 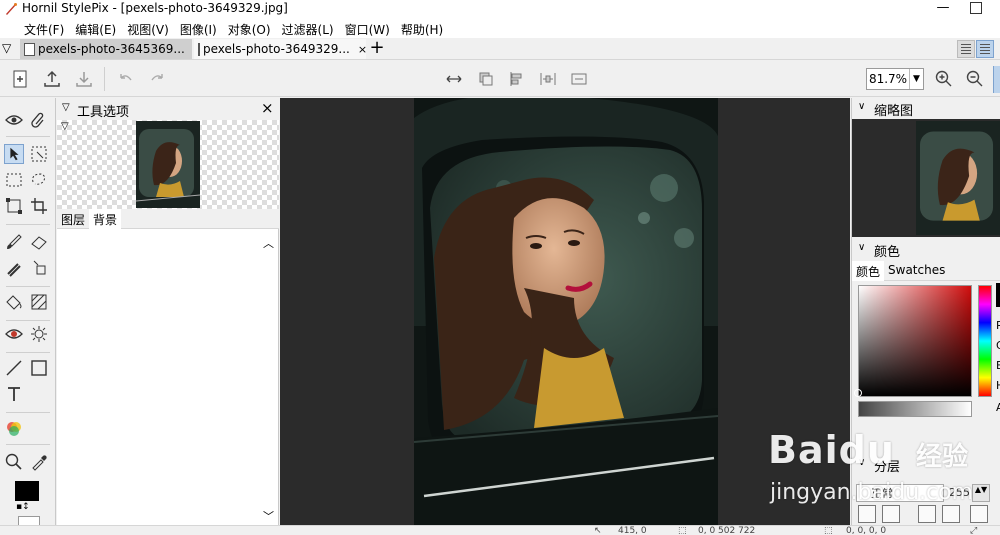 What do you see at coordinates (268, 516) in the screenshot?
I see `scroll-down-chevron-icon: ﹀` at bounding box center [268, 516].